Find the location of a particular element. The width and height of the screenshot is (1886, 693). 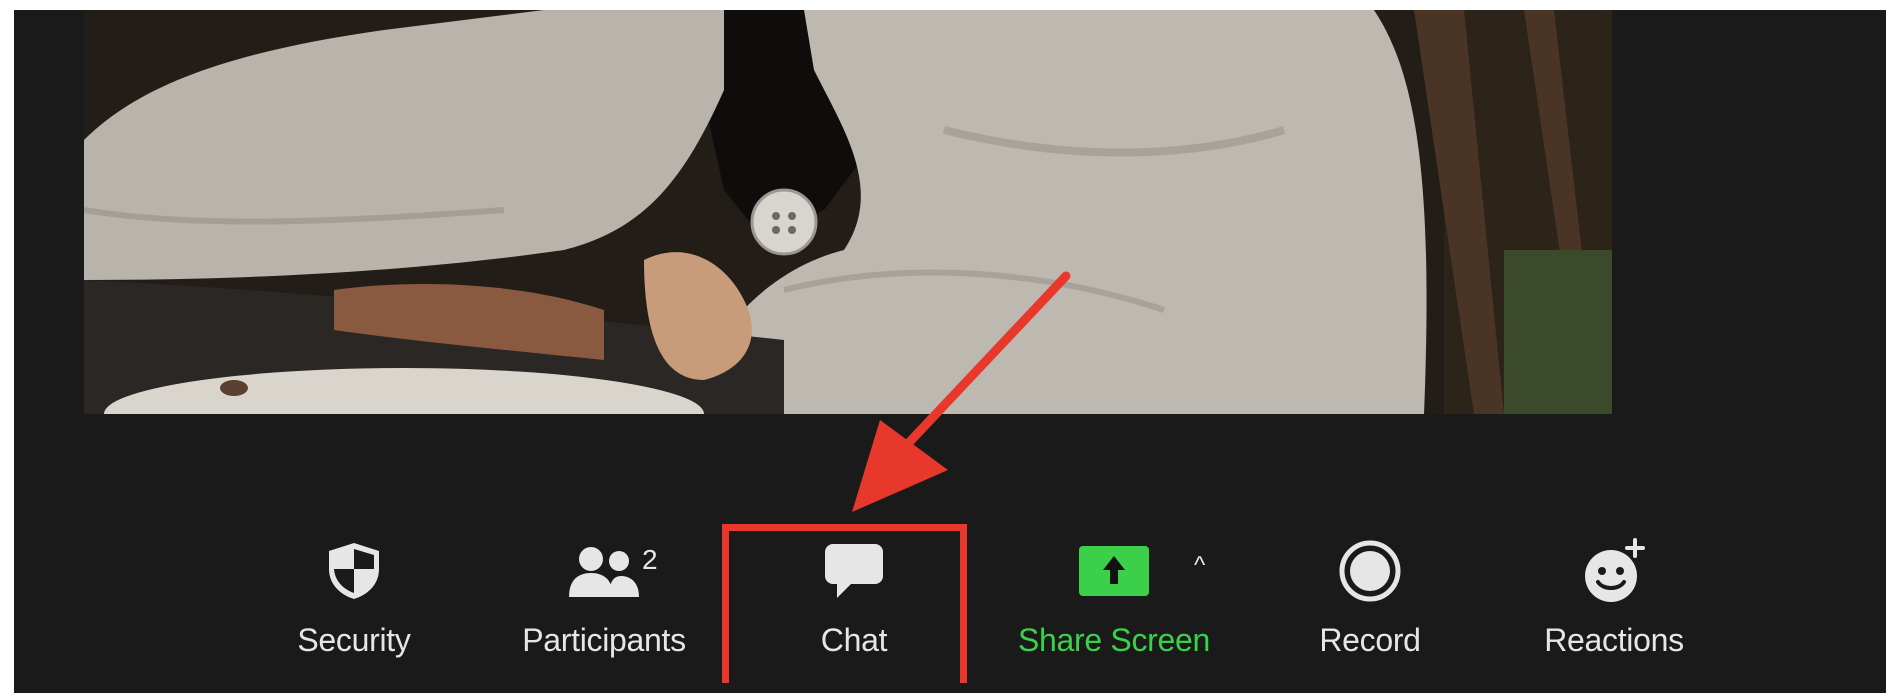

security-button: Security is located at coordinates (354, 594).